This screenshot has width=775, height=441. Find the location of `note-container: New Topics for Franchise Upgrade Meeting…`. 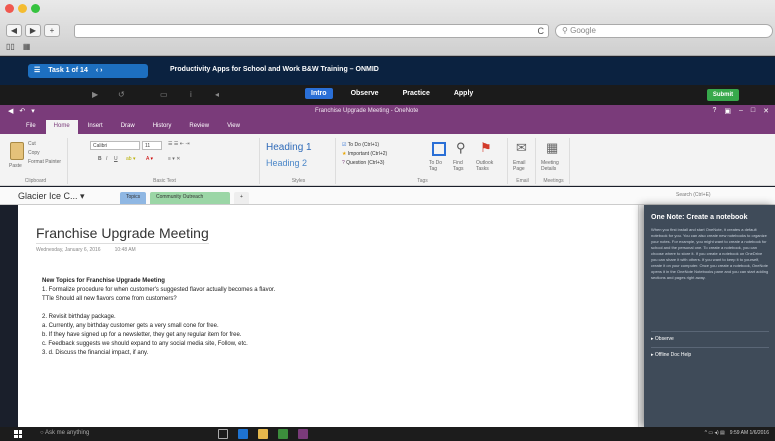

note-container: New Topics for Franchise Upgrade Meeting… is located at coordinates (158, 317).